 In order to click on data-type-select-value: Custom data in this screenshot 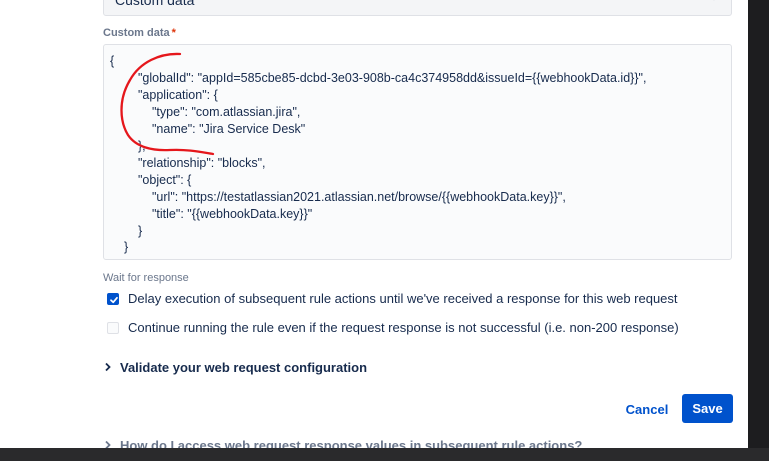, I will do `click(155, 4)`.